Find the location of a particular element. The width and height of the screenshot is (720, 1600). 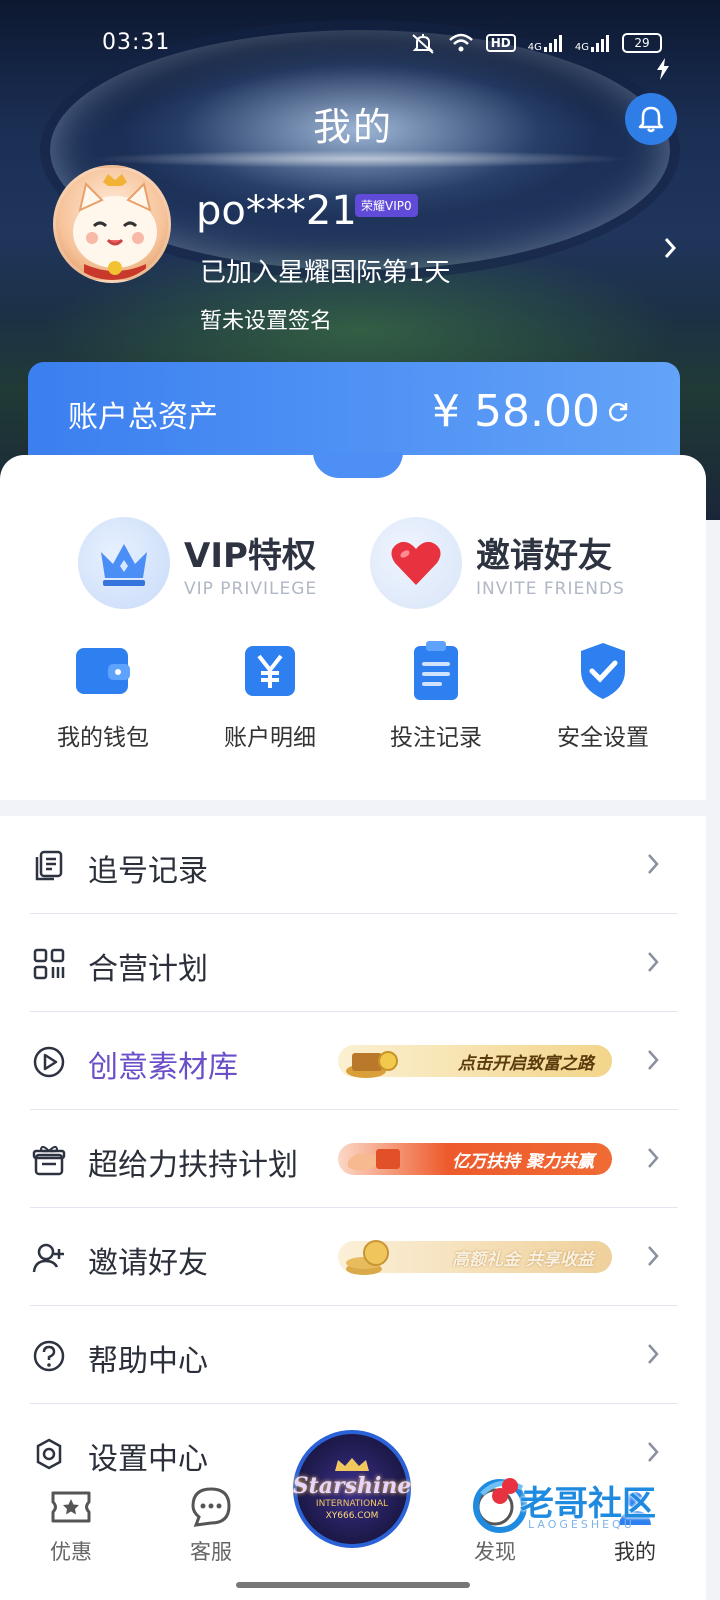

bell-icon is located at coordinates (651, 119).